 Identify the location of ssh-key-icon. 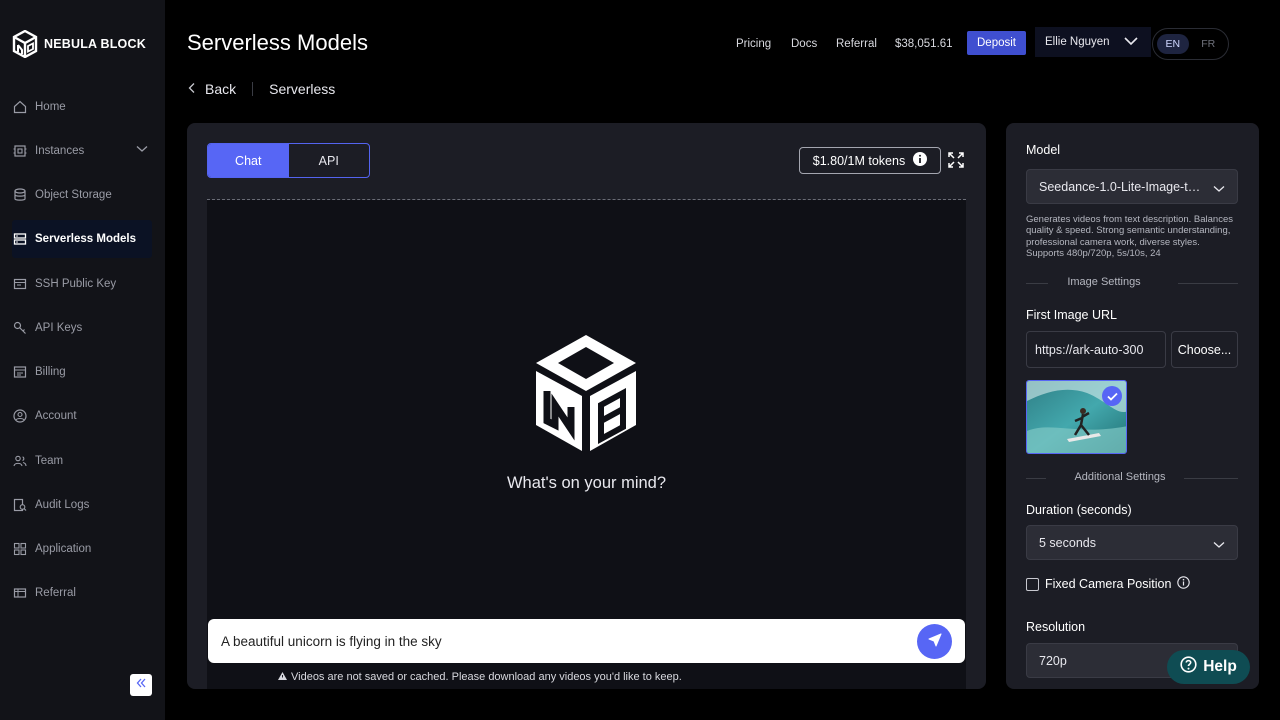
(20, 284).